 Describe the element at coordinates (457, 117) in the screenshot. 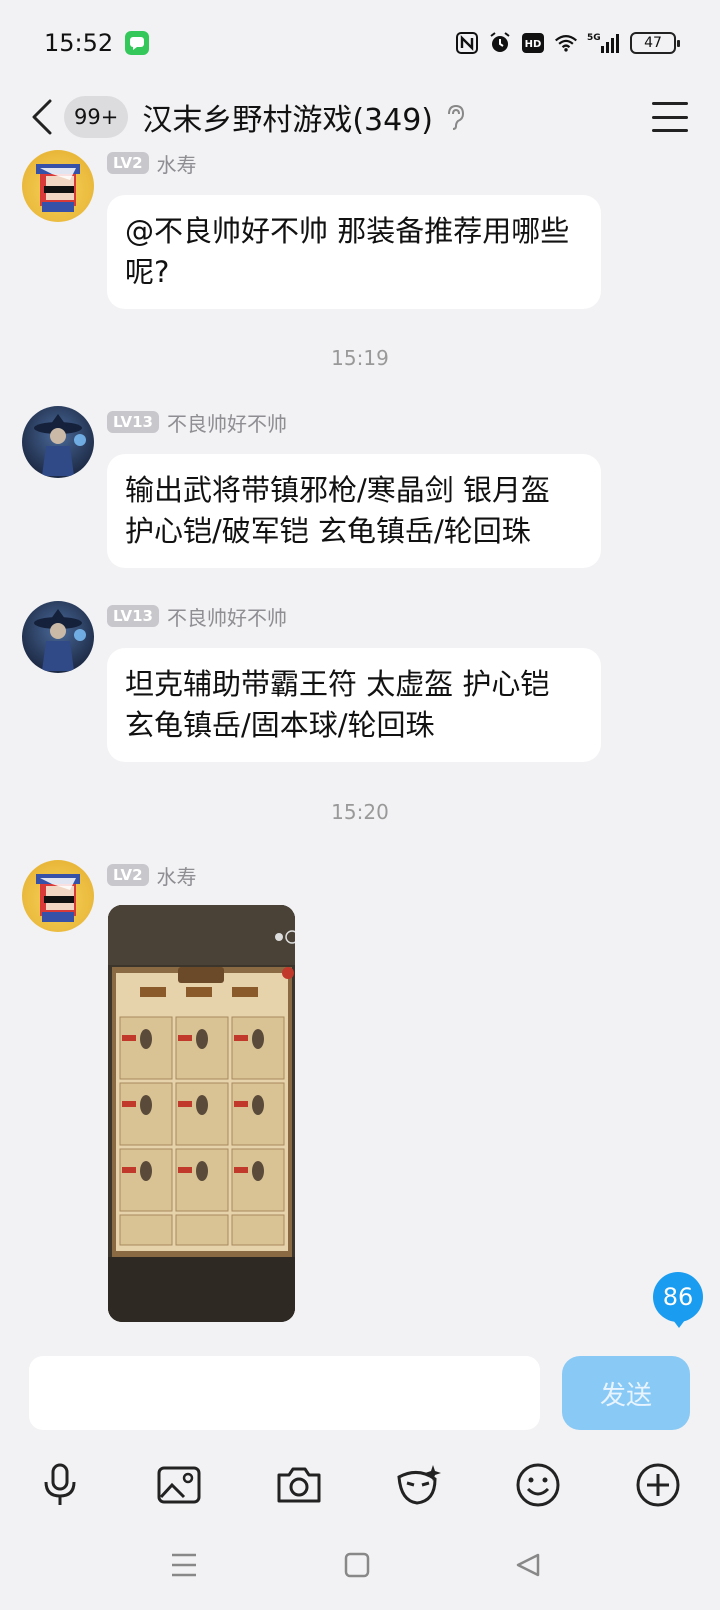

I see `ear-icon` at that location.